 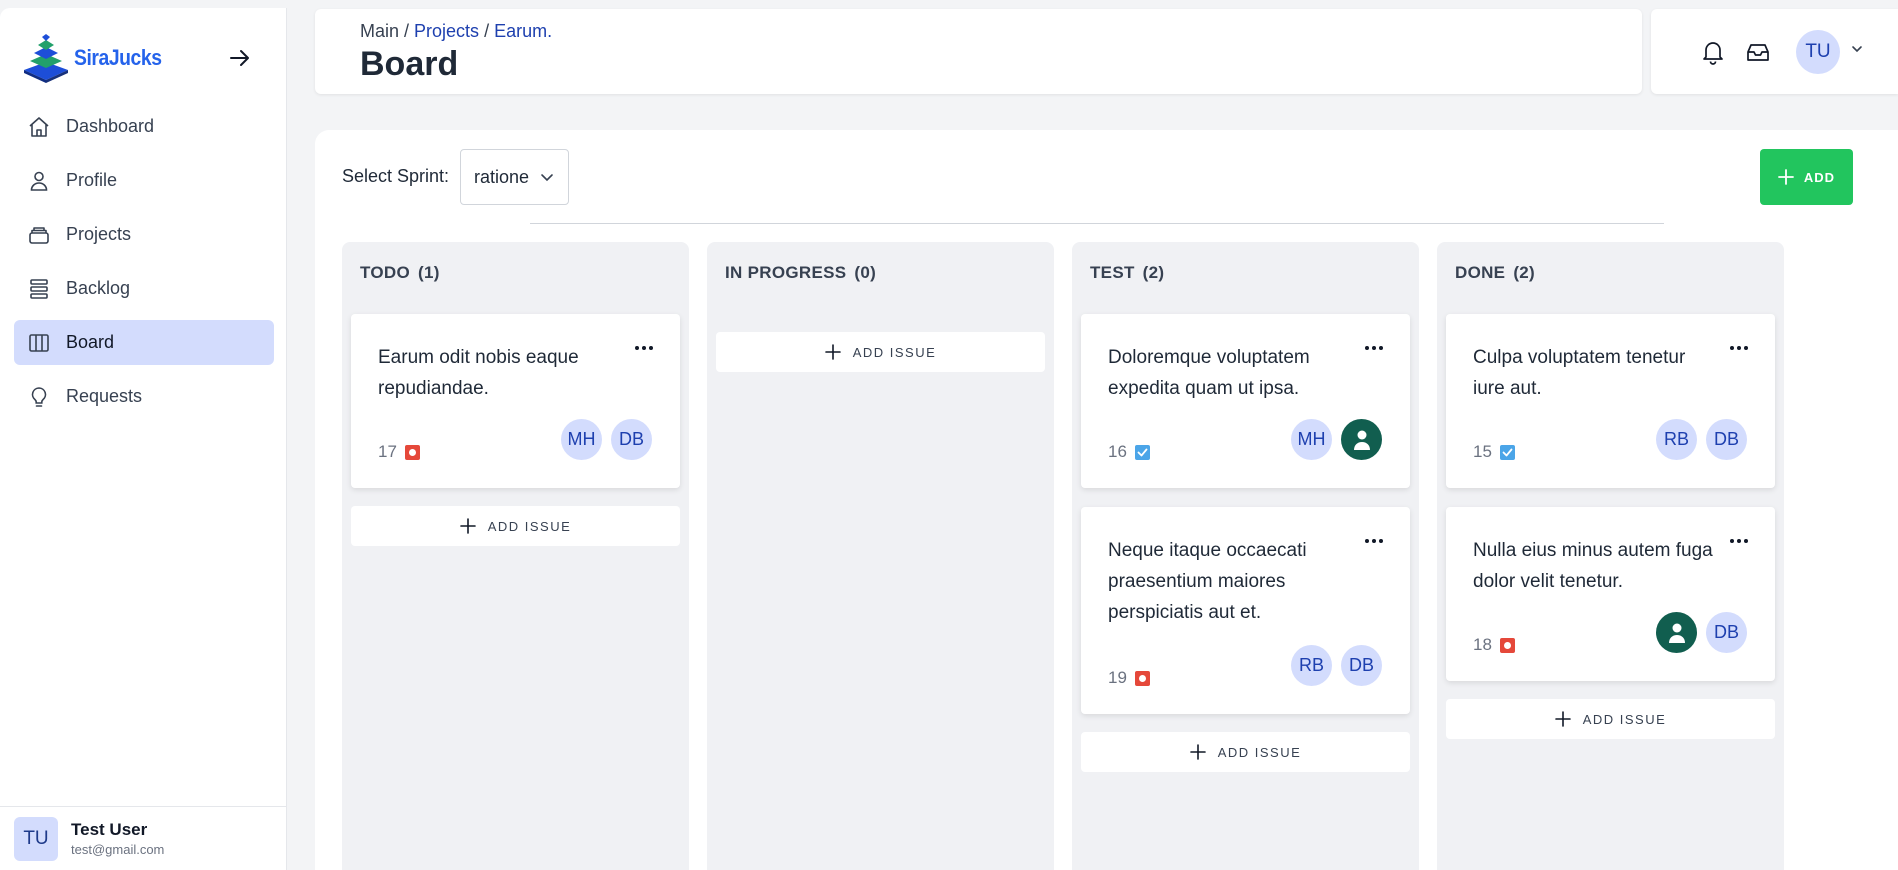 What do you see at coordinates (387, 451) in the screenshot?
I see `issue-number: 17` at bounding box center [387, 451].